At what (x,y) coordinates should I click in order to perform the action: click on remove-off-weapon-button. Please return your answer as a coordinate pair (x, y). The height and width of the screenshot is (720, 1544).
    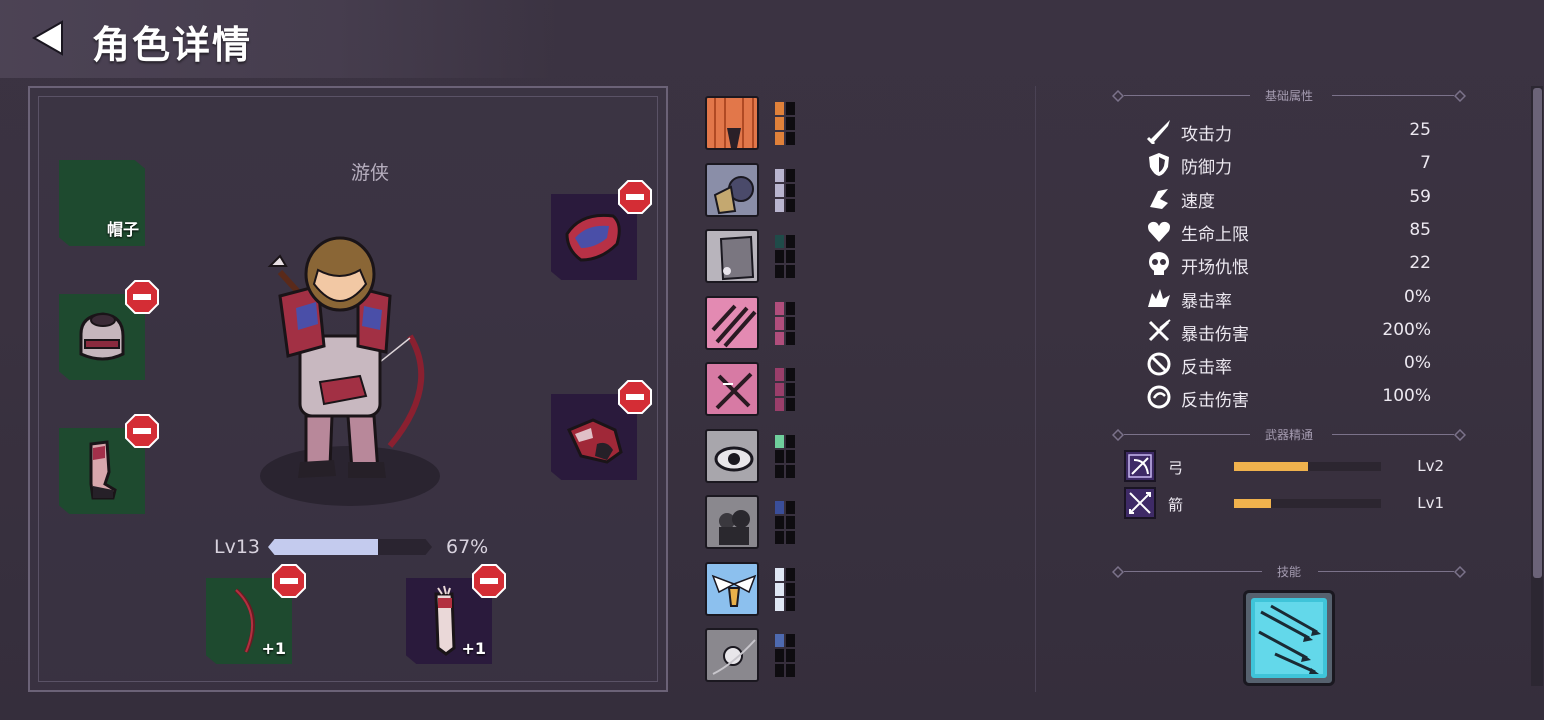
    Looking at the image, I should click on (489, 581).